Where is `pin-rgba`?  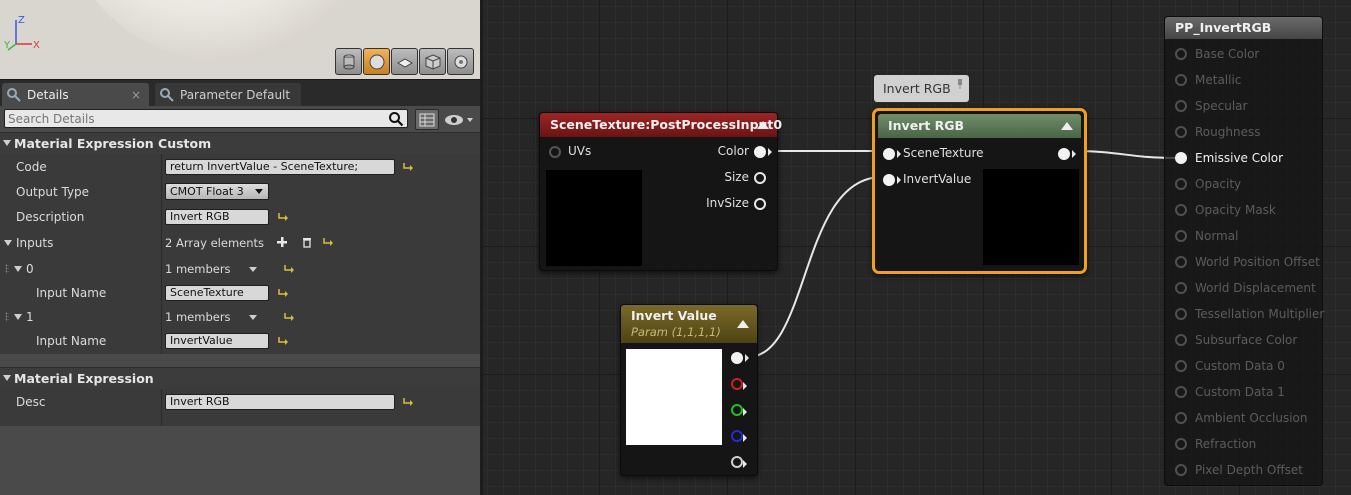 pin-rgba is located at coordinates (740, 358).